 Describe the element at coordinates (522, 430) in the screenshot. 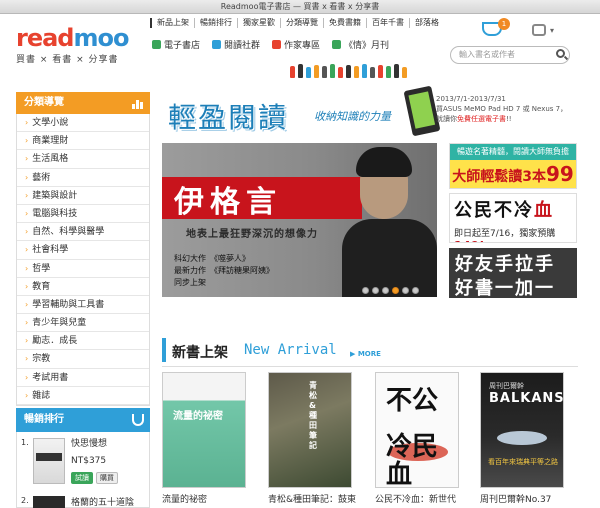

I see `book-cover: 周刊巴爾幹 BALKANS 看百年來瑞典平等之路` at that location.